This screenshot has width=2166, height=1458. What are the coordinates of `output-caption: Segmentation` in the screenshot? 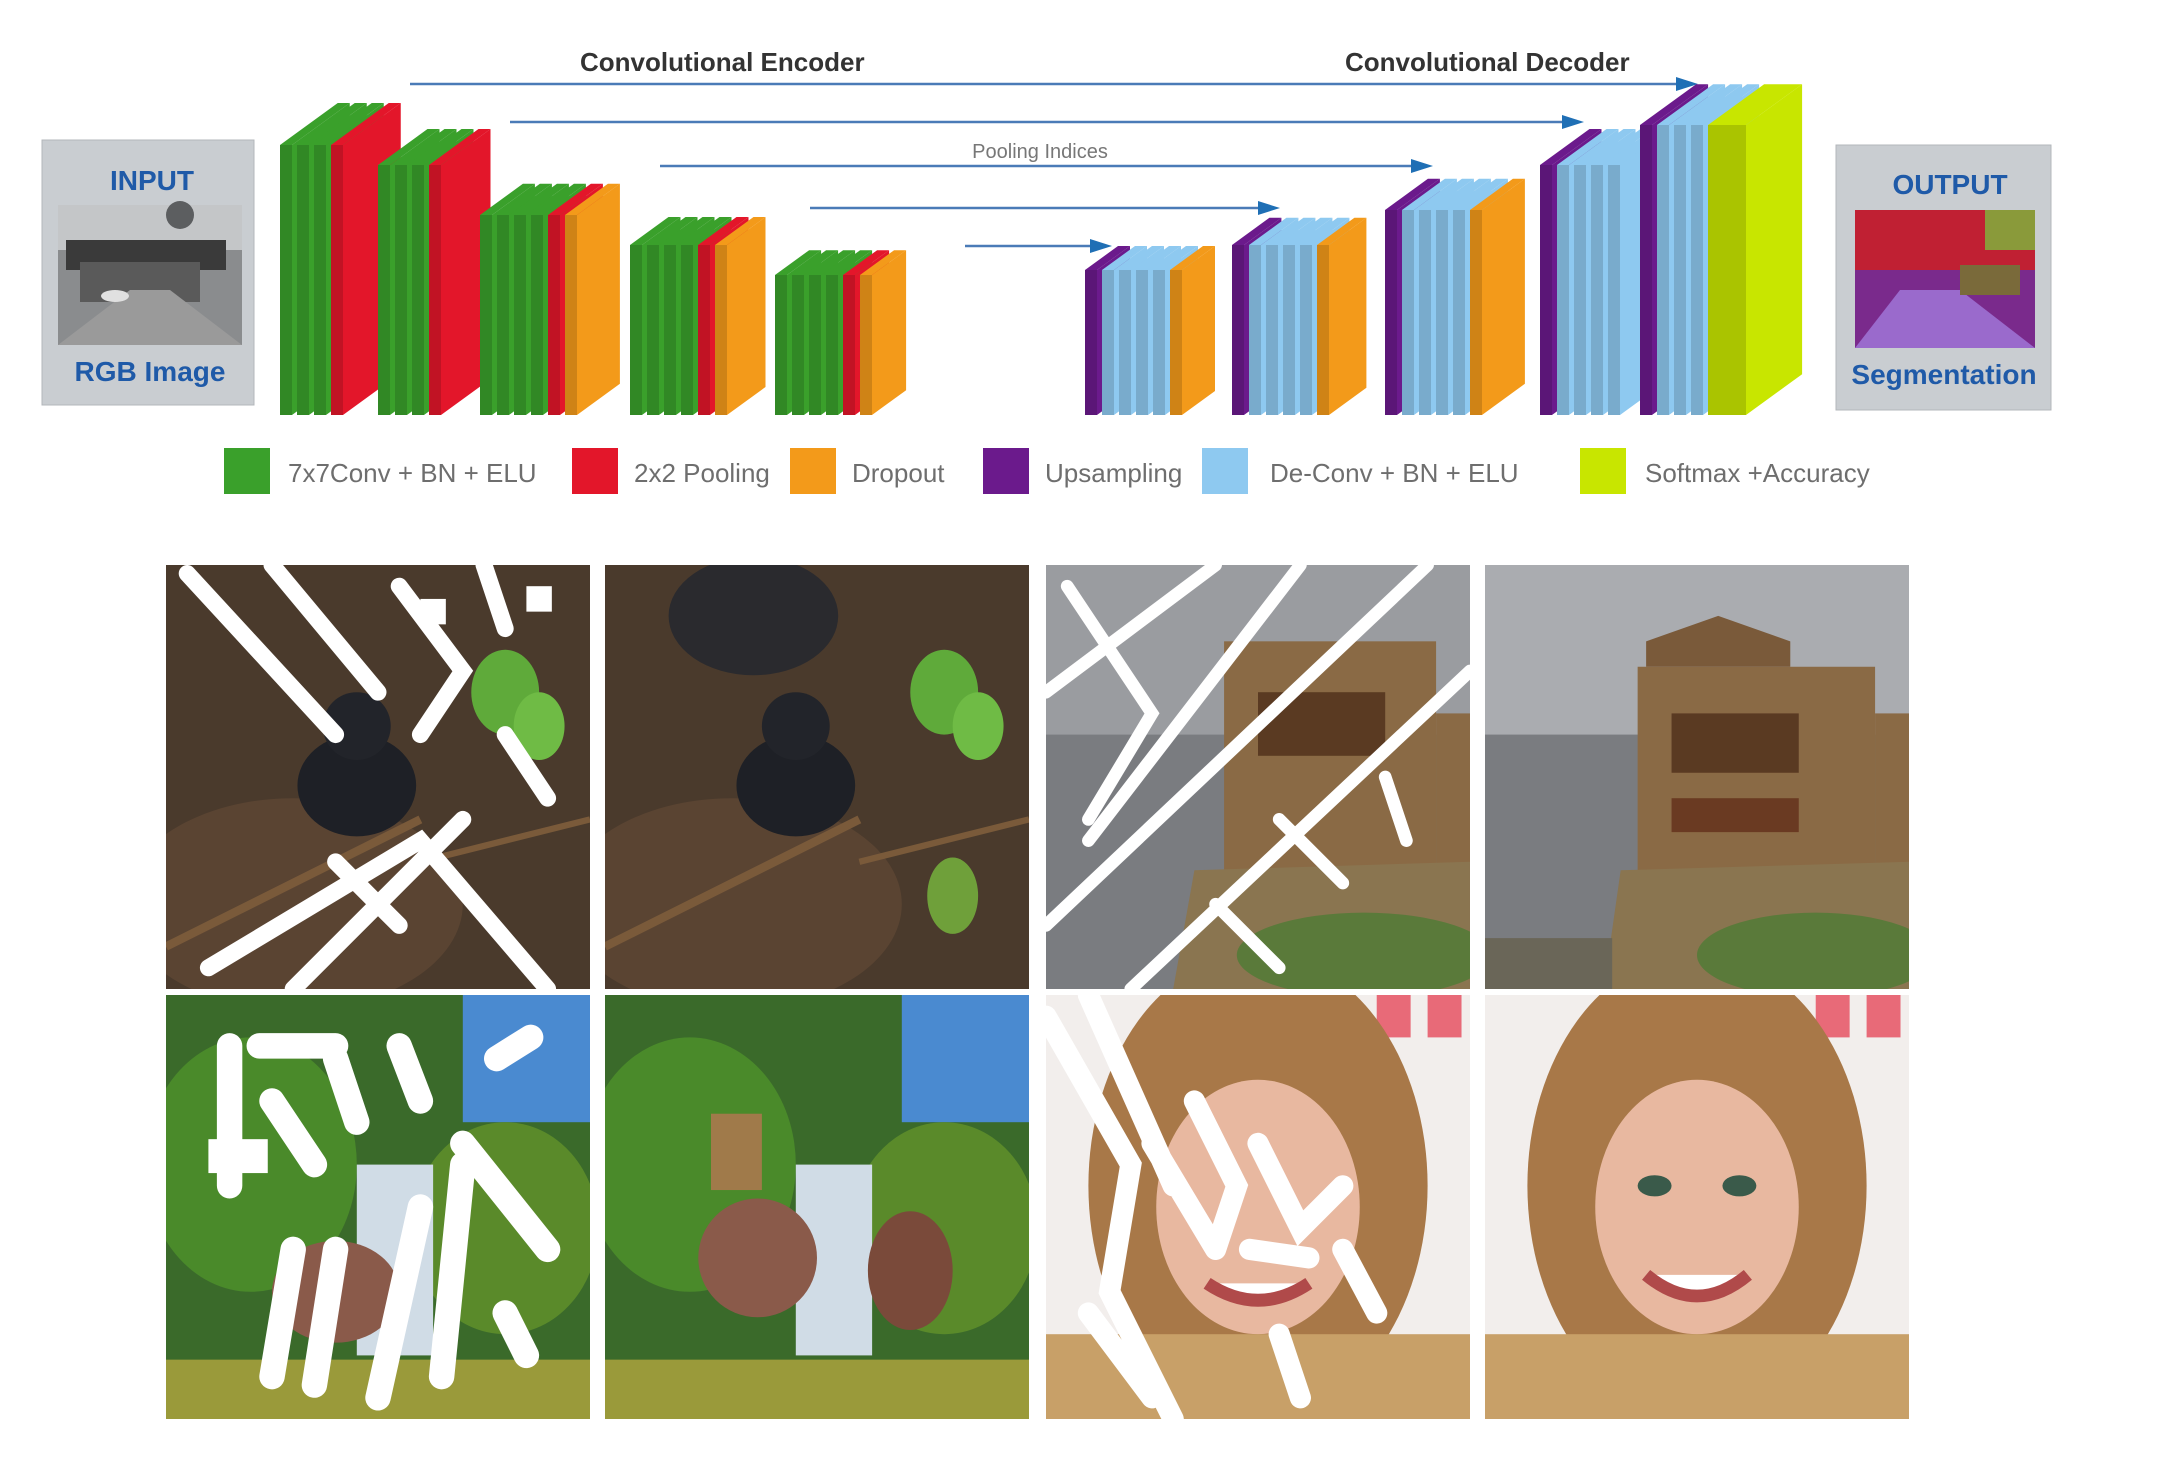 It's located at (1943, 374).